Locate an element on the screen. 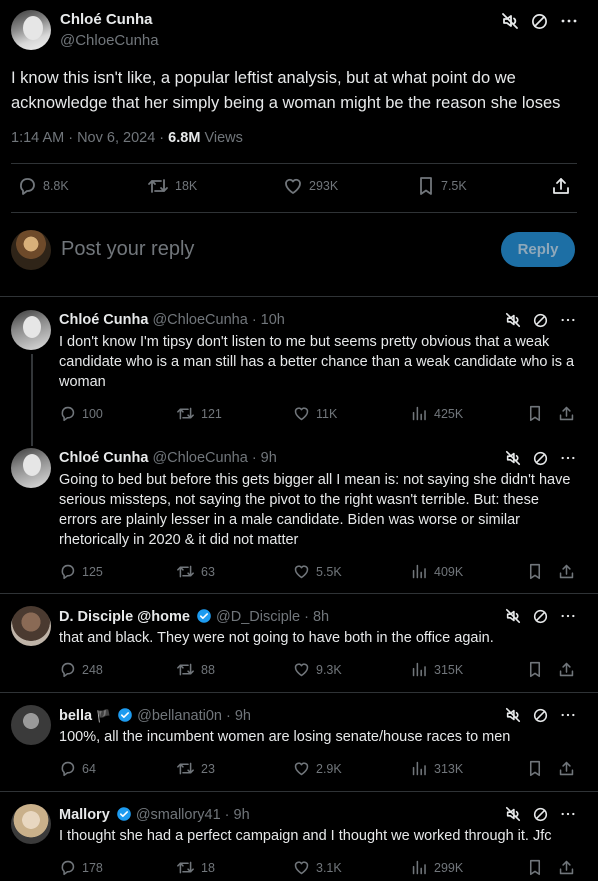 The image size is (598, 881). reply-button: Reply is located at coordinates (538, 249).